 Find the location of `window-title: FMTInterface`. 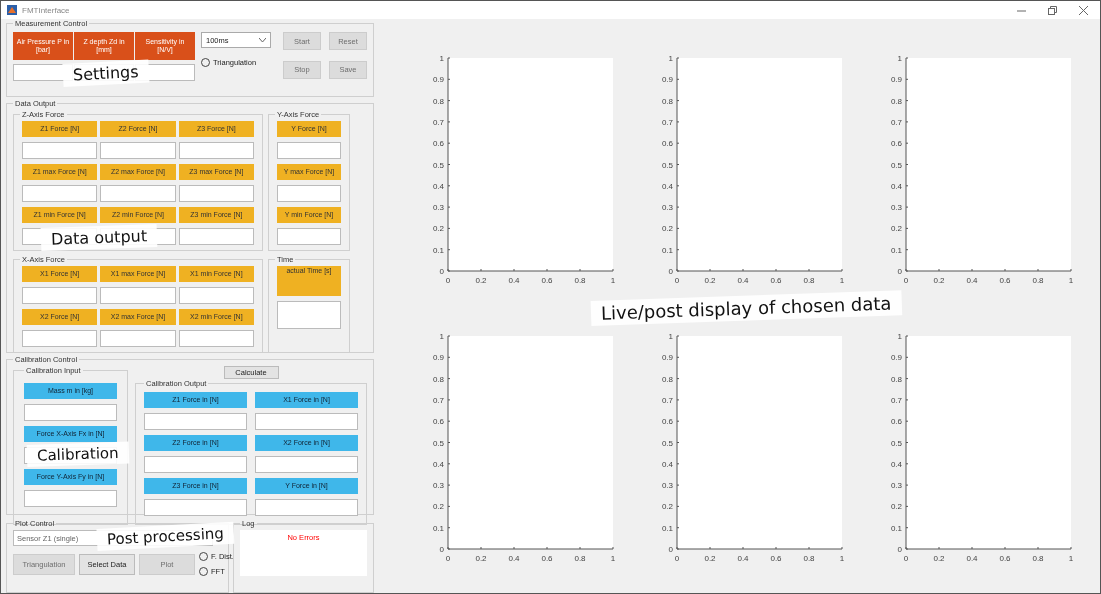

window-title: FMTInterface is located at coordinates (46, 10).